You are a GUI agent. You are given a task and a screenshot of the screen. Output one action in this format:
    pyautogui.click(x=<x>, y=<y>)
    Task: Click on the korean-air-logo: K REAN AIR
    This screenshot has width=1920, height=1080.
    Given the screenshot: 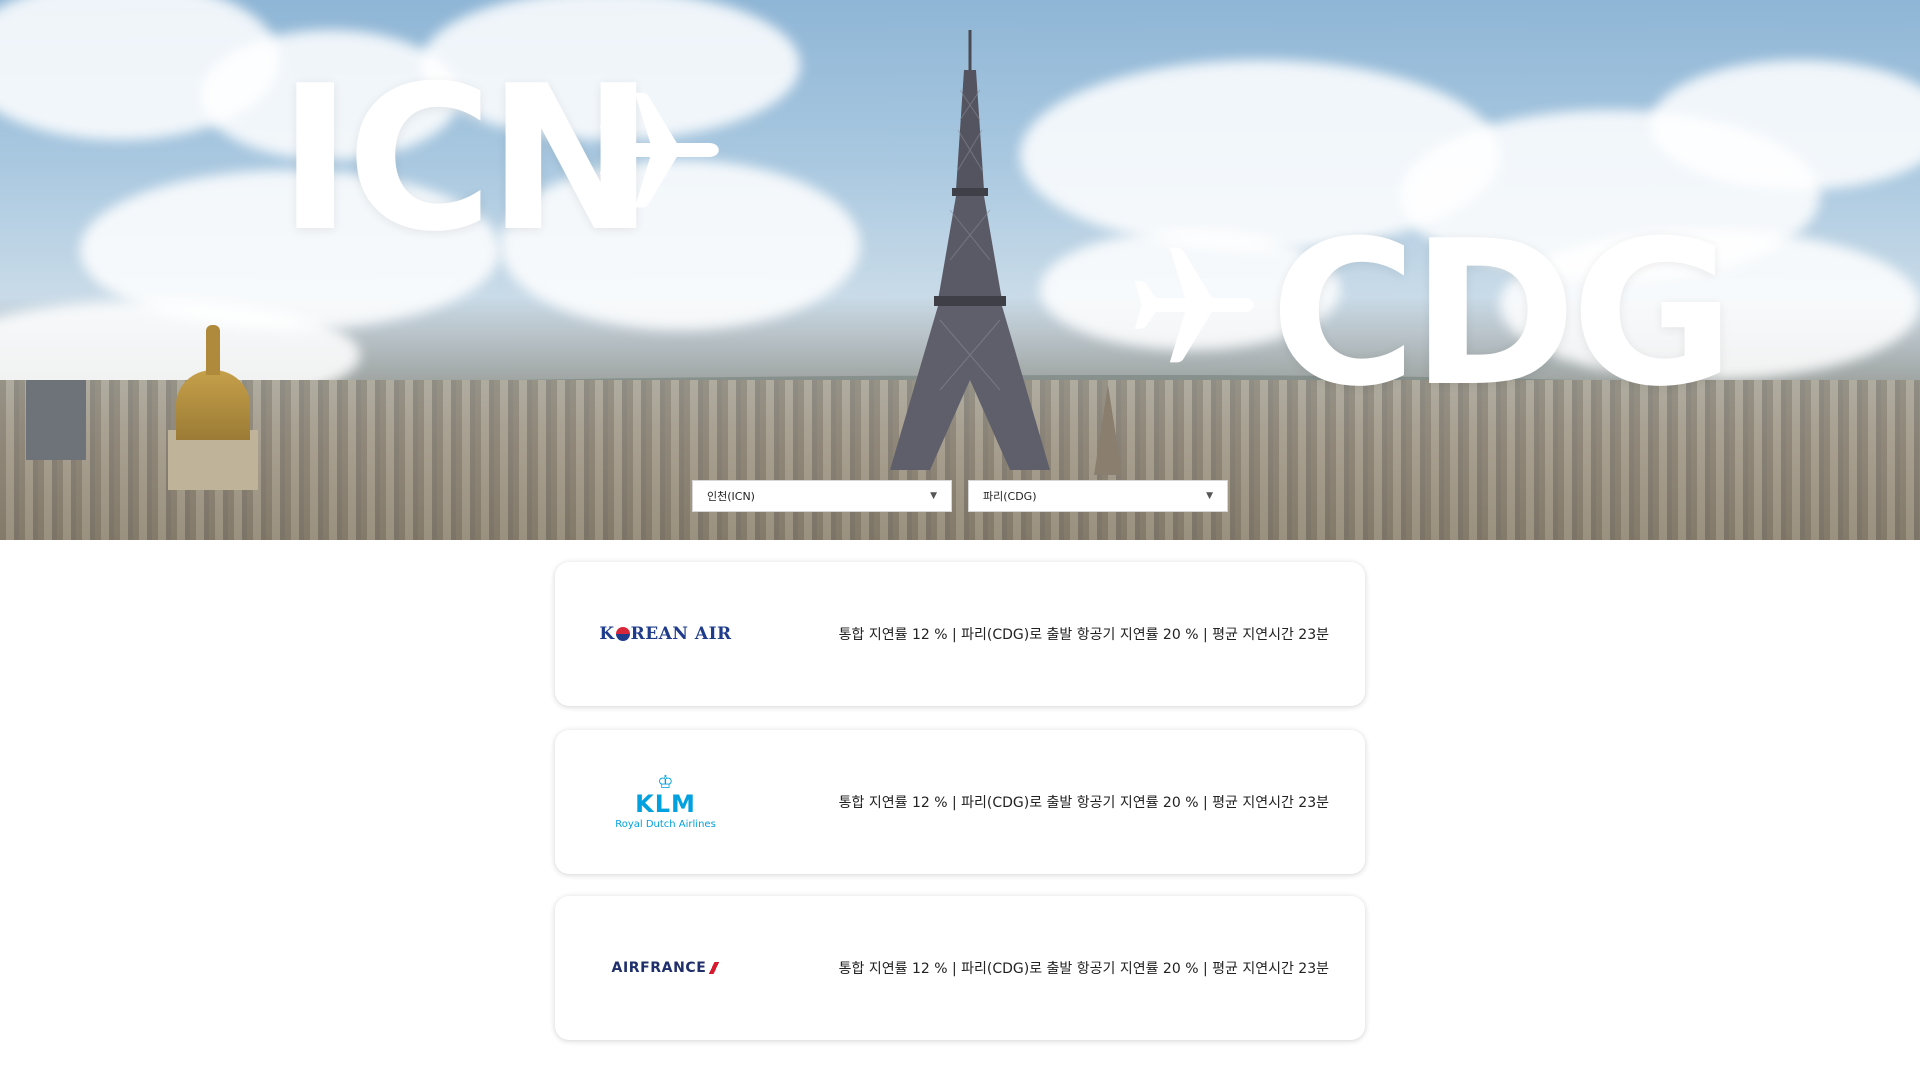 What is the action you would take?
    pyautogui.click(x=665, y=634)
    